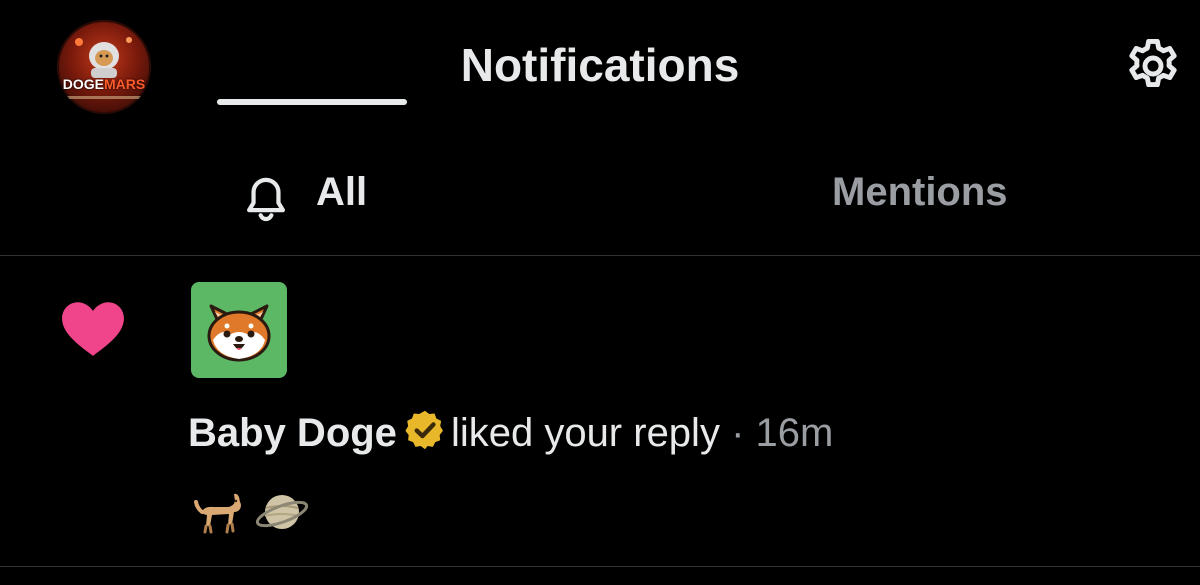  I want to click on notification-text: Baby Doge liked your reply · 16m, so click(510, 432).